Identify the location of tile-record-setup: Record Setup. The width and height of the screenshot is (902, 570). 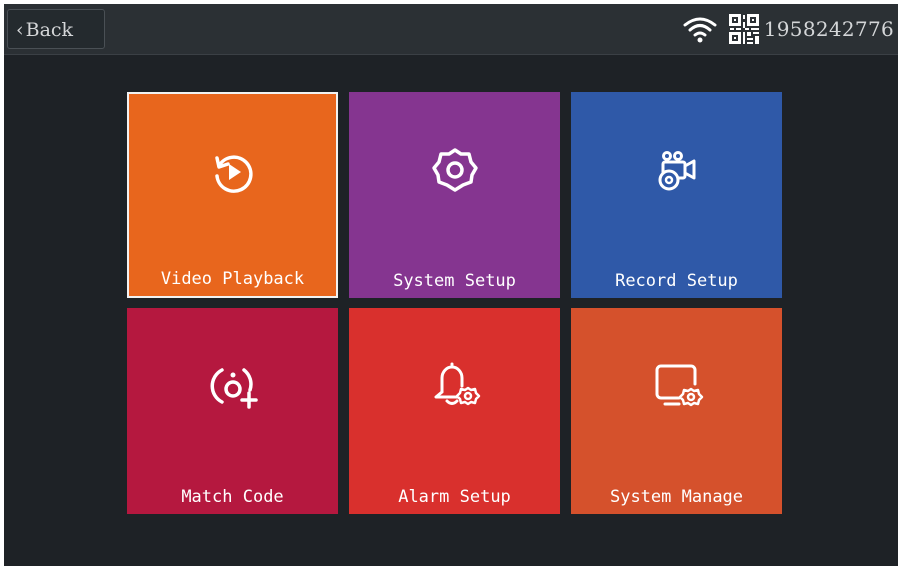
(676, 195).